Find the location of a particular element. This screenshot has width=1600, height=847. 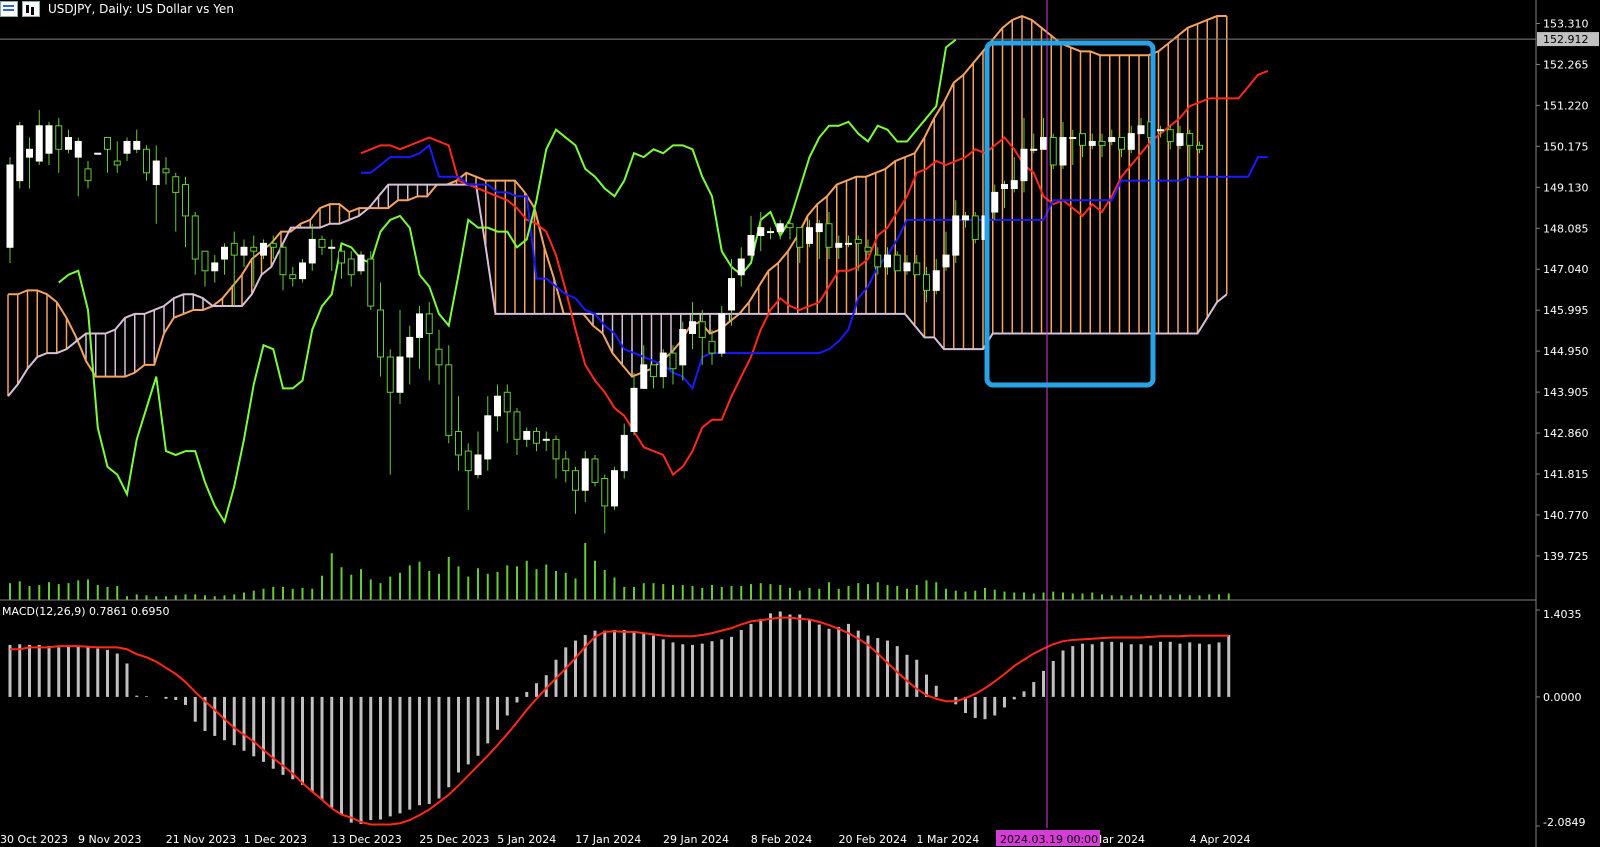

price-tick-label: 149.130 is located at coordinates (1566, 187).